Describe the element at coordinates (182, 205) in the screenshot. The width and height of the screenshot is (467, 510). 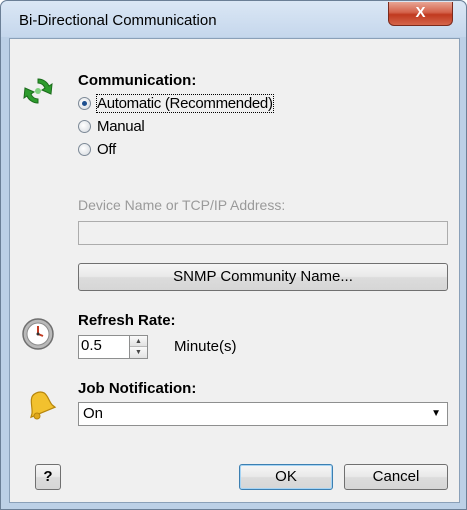
I see `device-name-label: Device Name or TCP/IP Address:` at that location.